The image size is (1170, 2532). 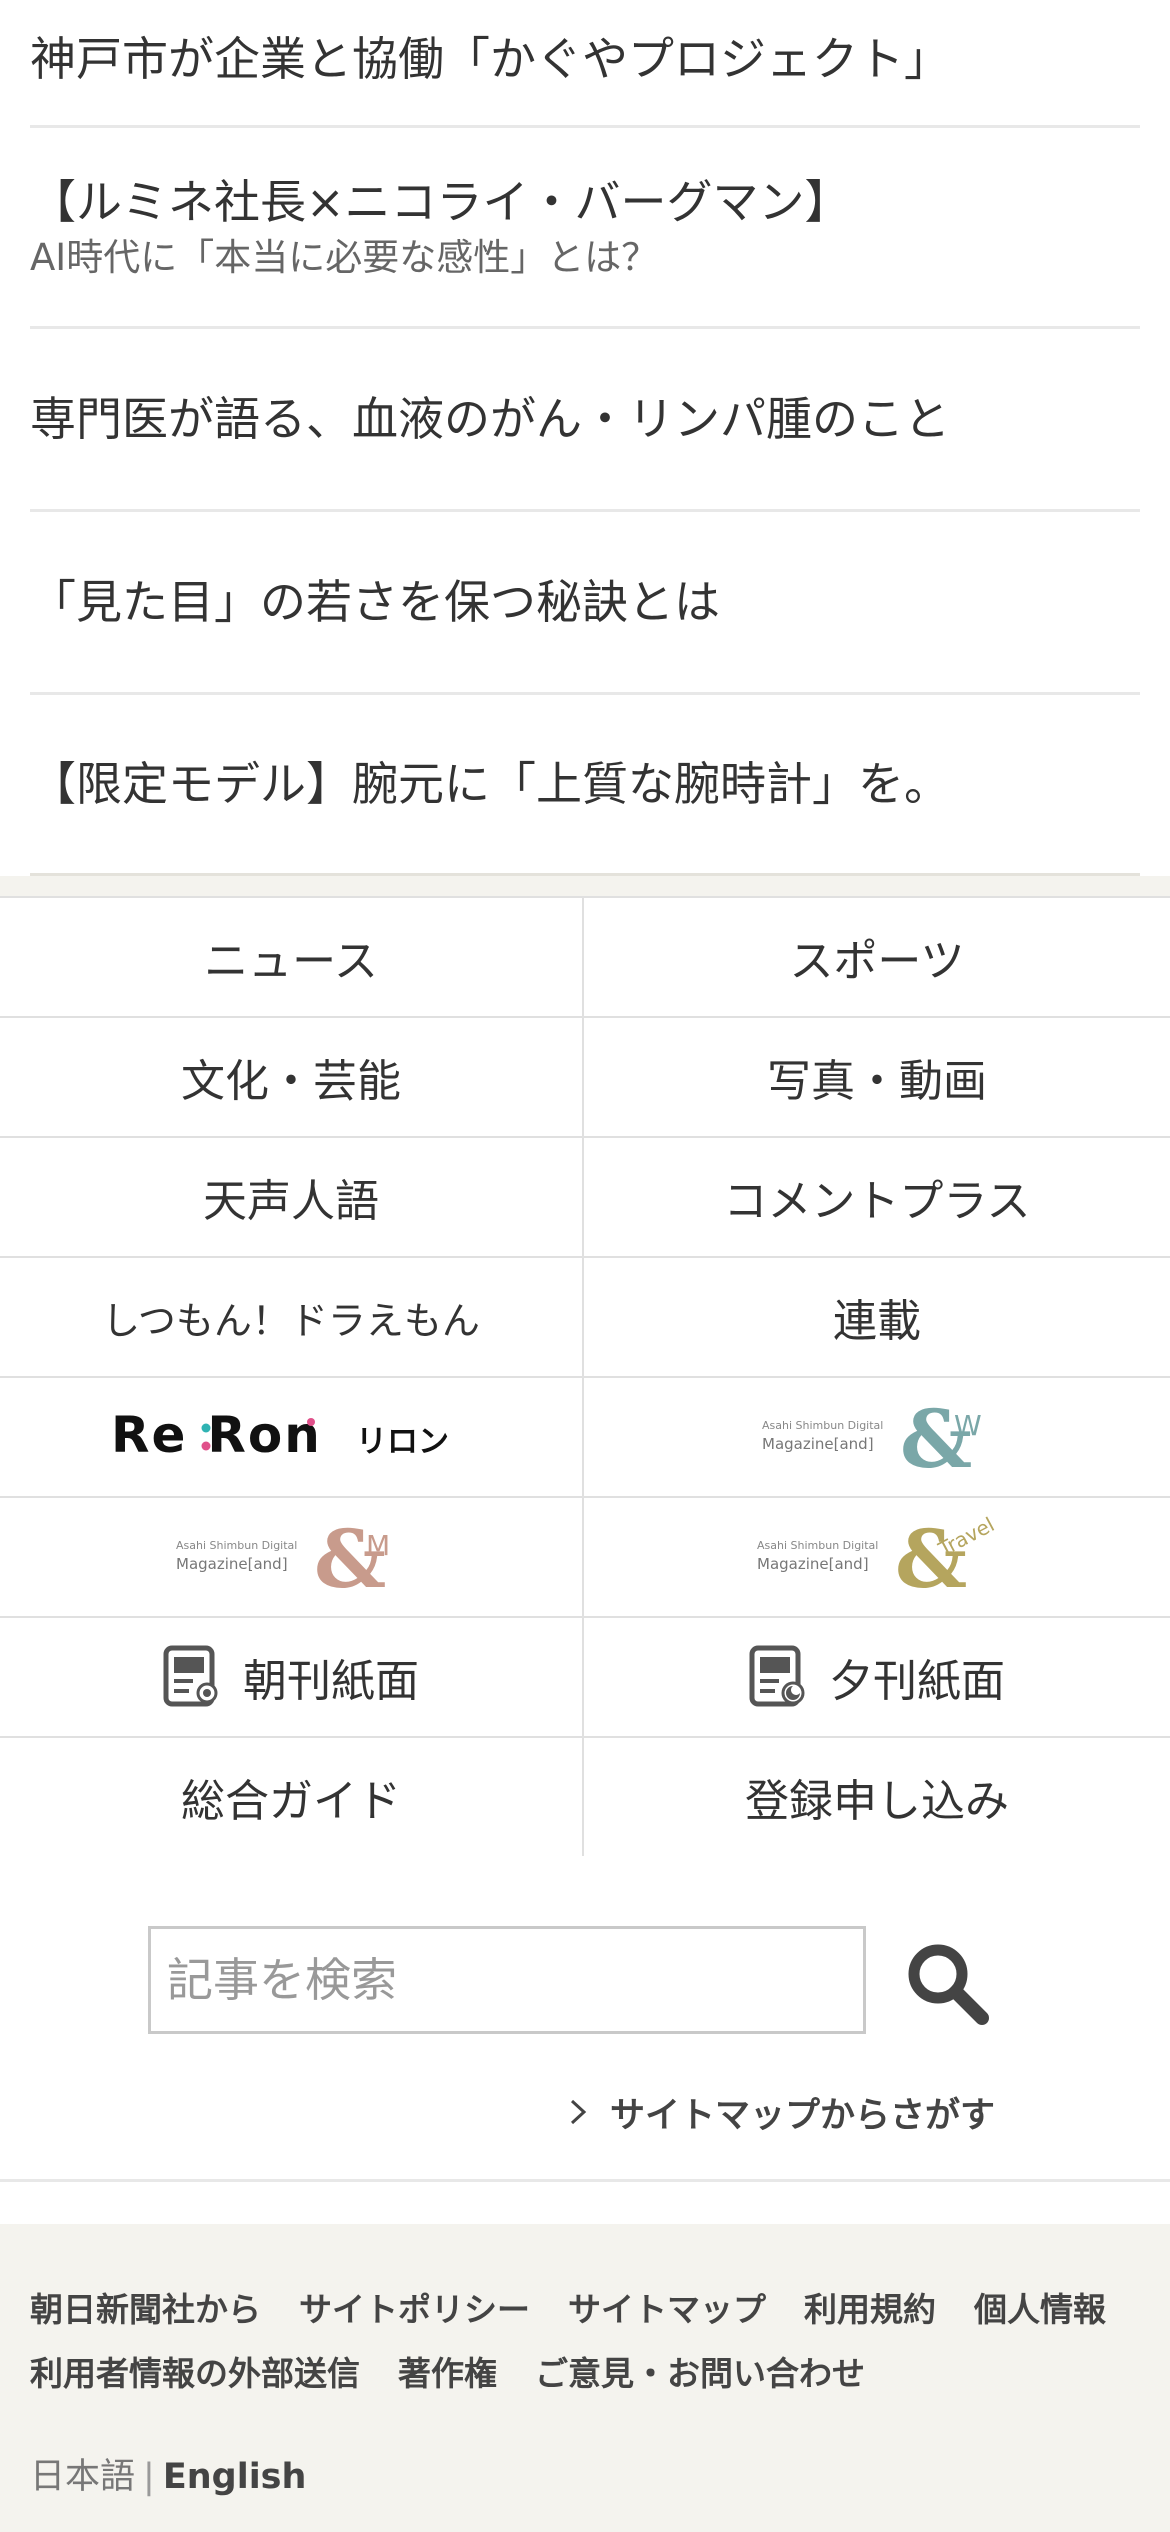 What do you see at coordinates (813, 1564) in the screenshot?
I see `and-travel-logo-line2: Magazine[and]` at bounding box center [813, 1564].